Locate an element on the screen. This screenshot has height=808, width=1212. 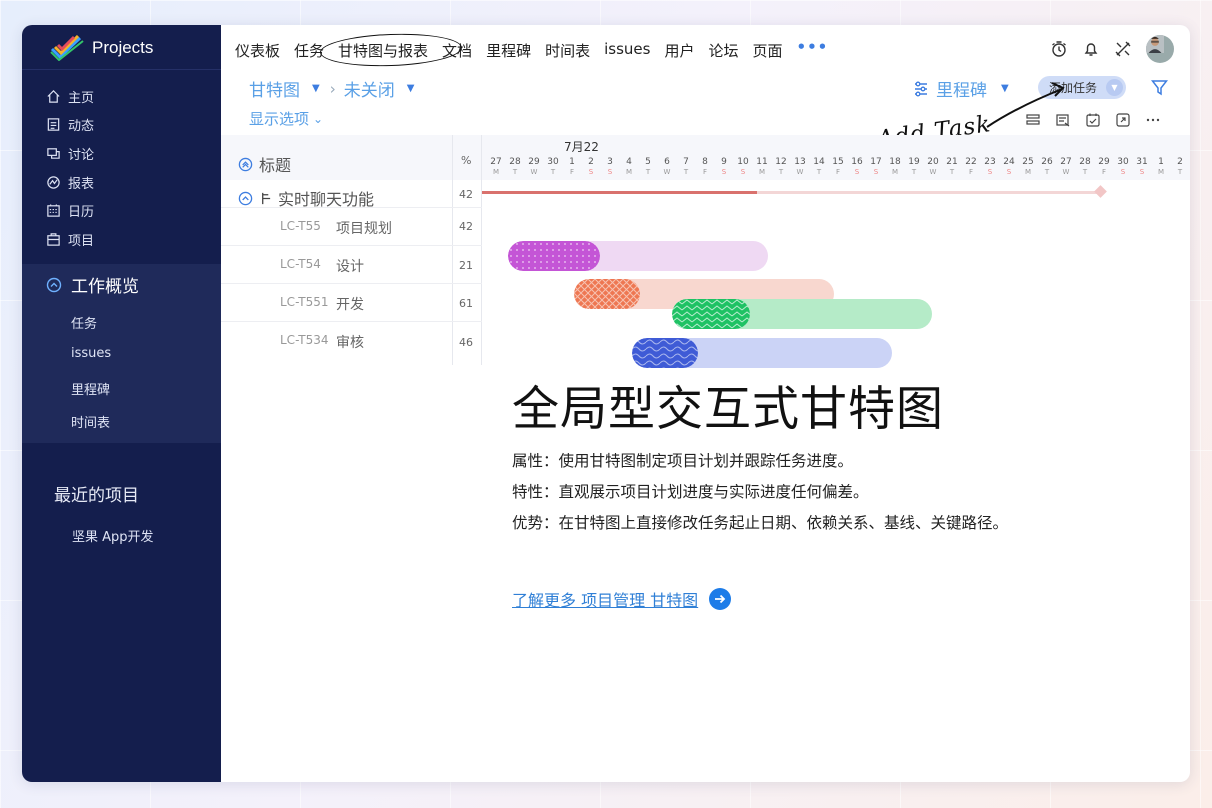
work-overview-toggle: 工作概览 is located at coordinates (92, 284).